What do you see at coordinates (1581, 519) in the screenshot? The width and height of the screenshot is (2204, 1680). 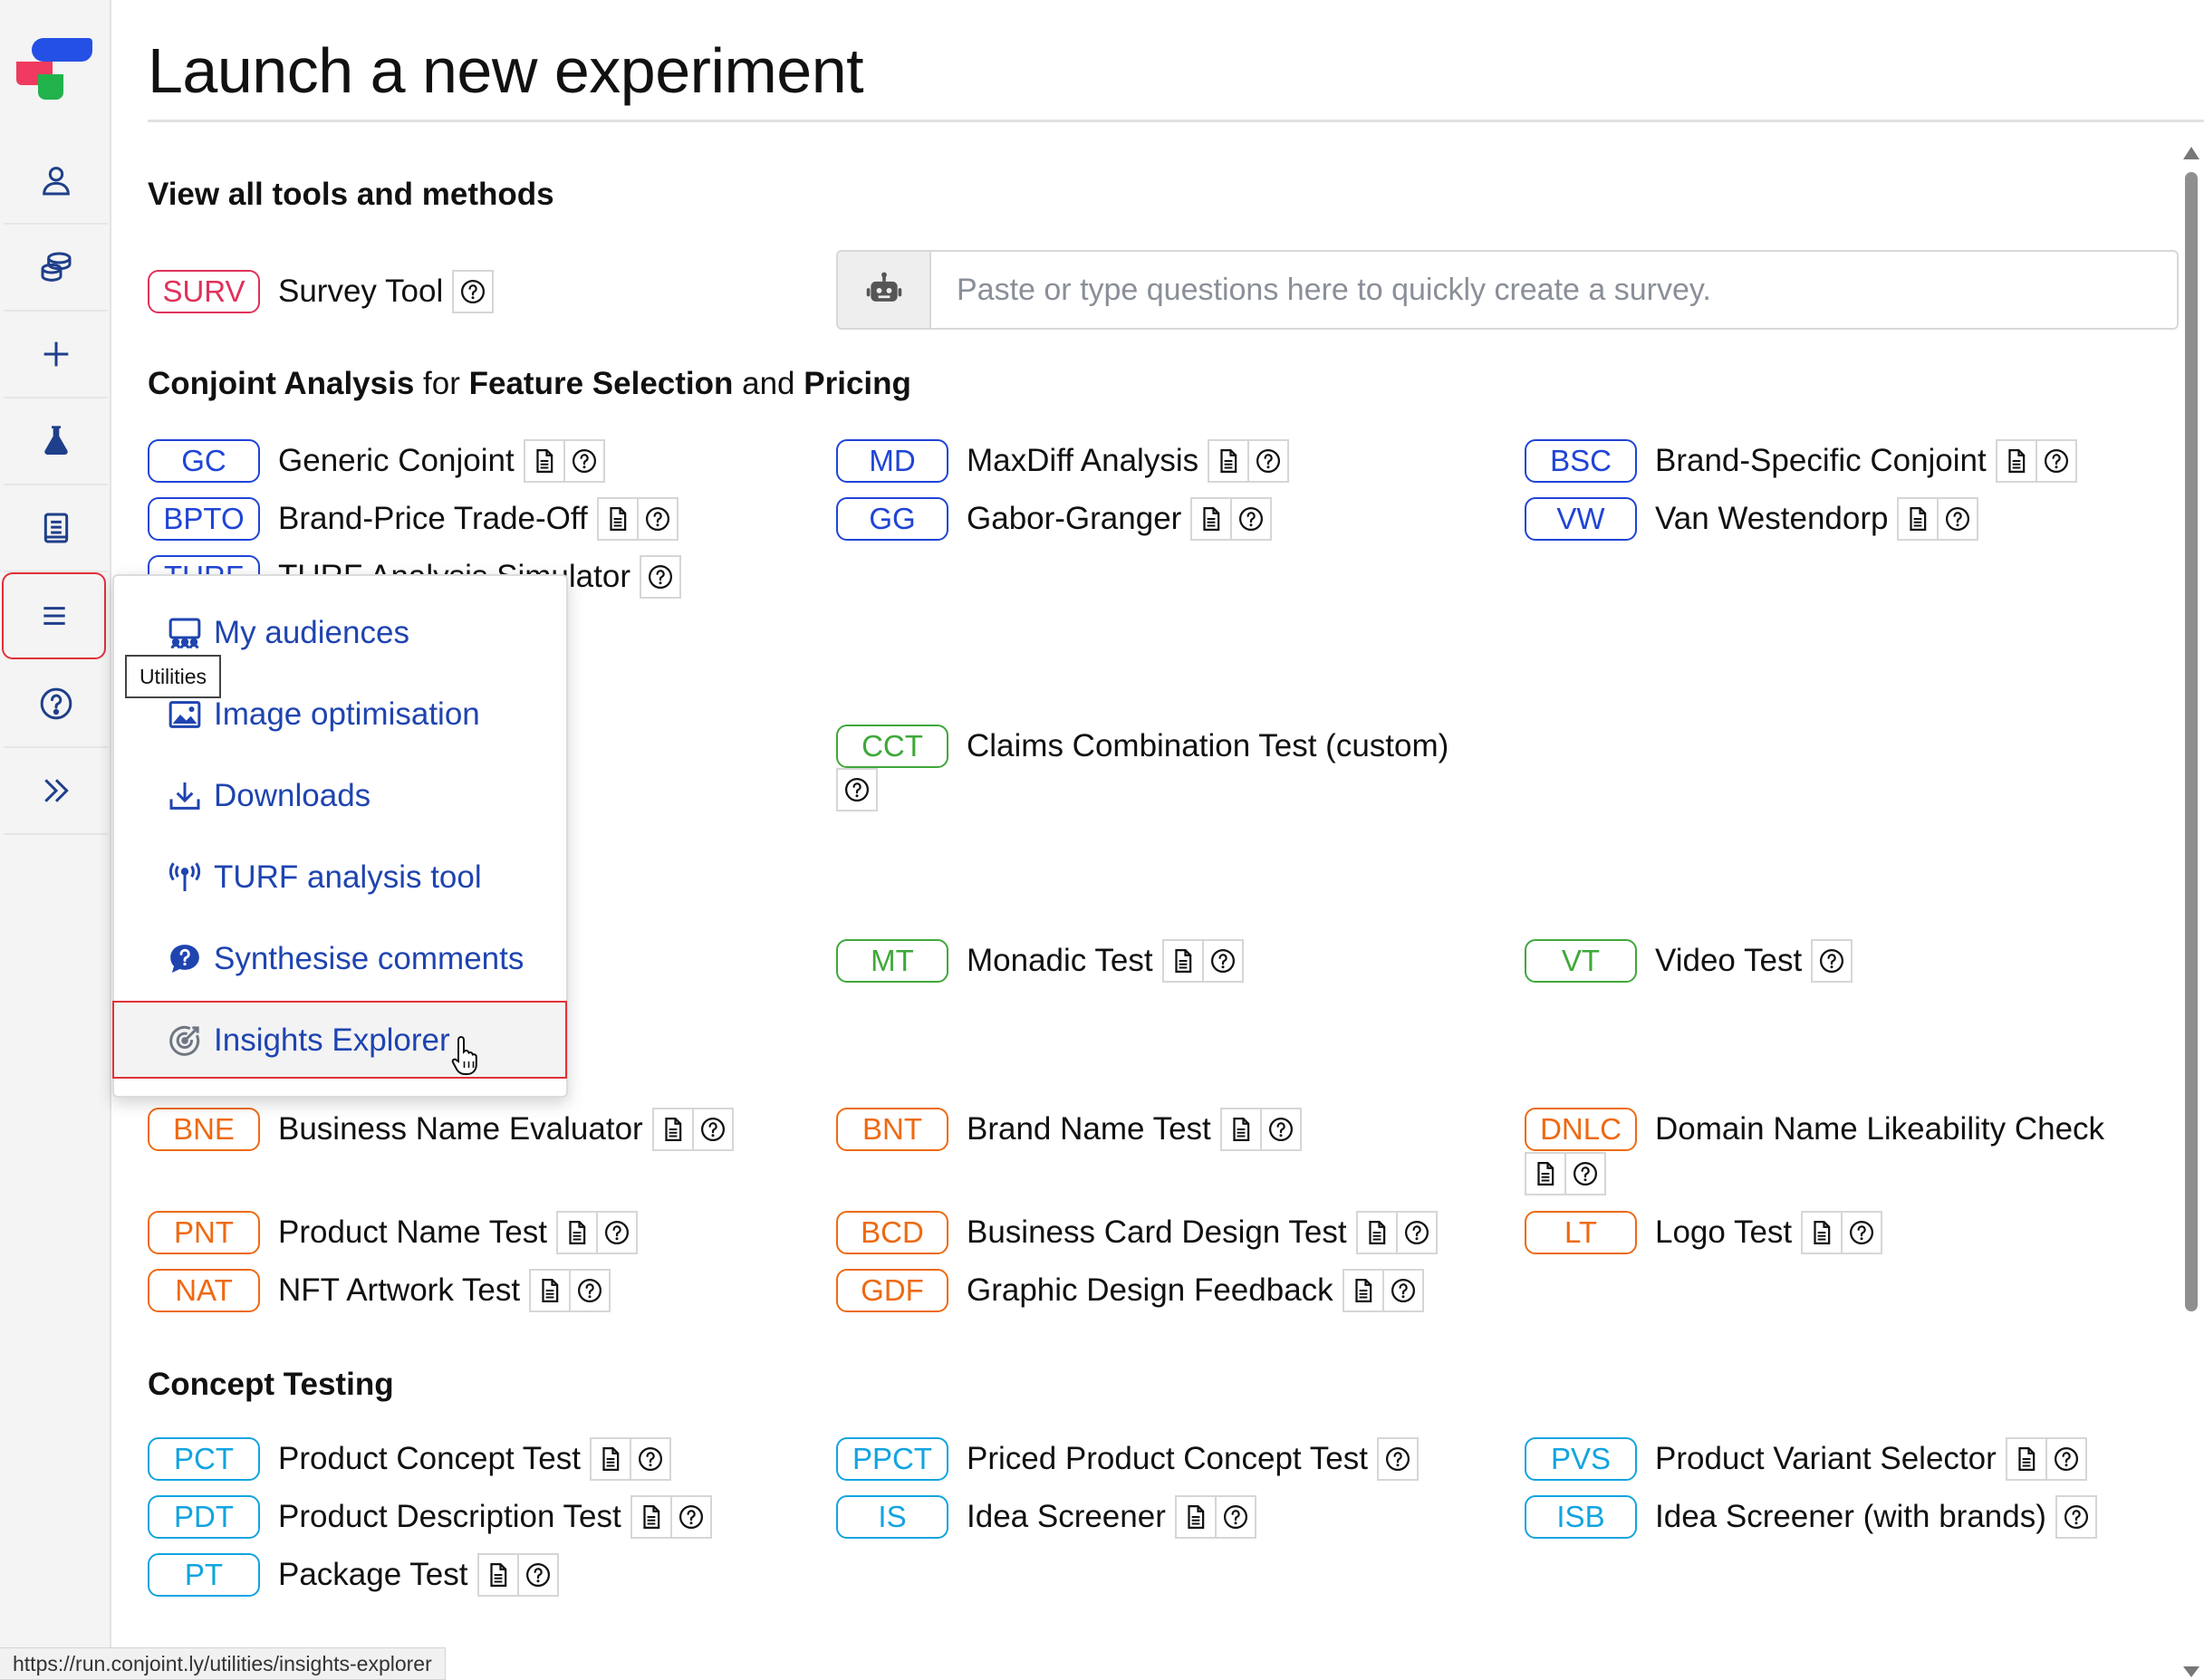 I see `badge-vw: VW` at bounding box center [1581, 519].